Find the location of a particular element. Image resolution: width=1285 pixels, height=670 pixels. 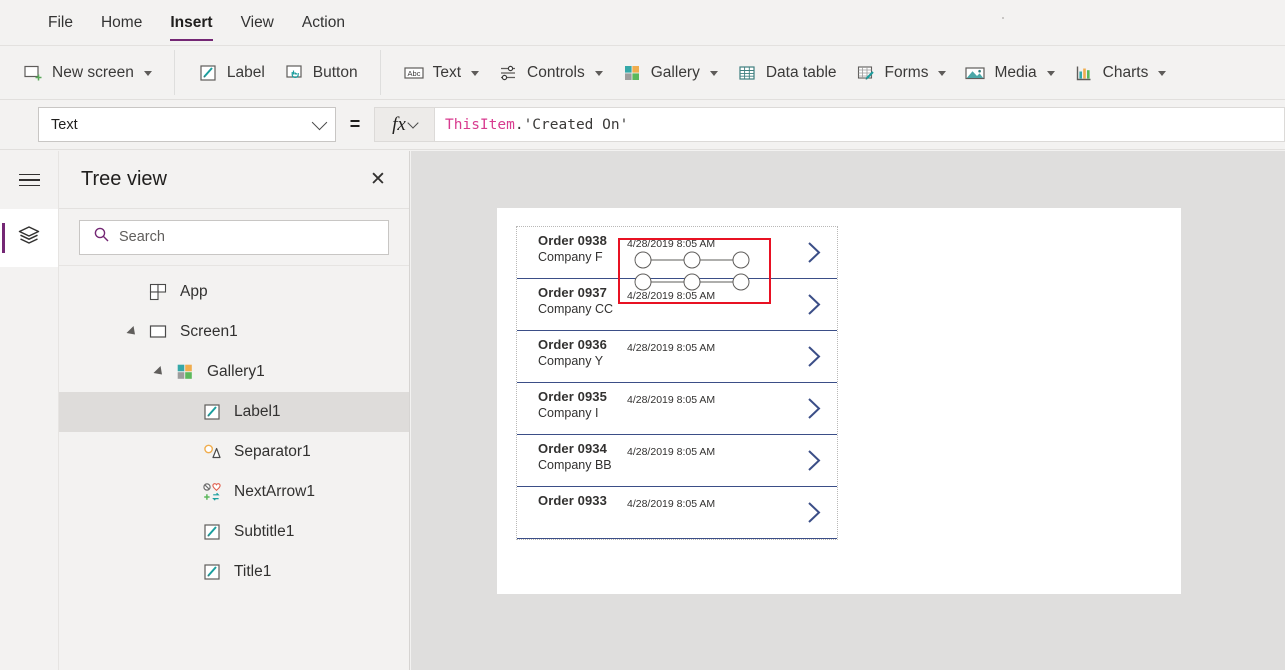

nextarrow-icon is located at coordinates (212, 492).